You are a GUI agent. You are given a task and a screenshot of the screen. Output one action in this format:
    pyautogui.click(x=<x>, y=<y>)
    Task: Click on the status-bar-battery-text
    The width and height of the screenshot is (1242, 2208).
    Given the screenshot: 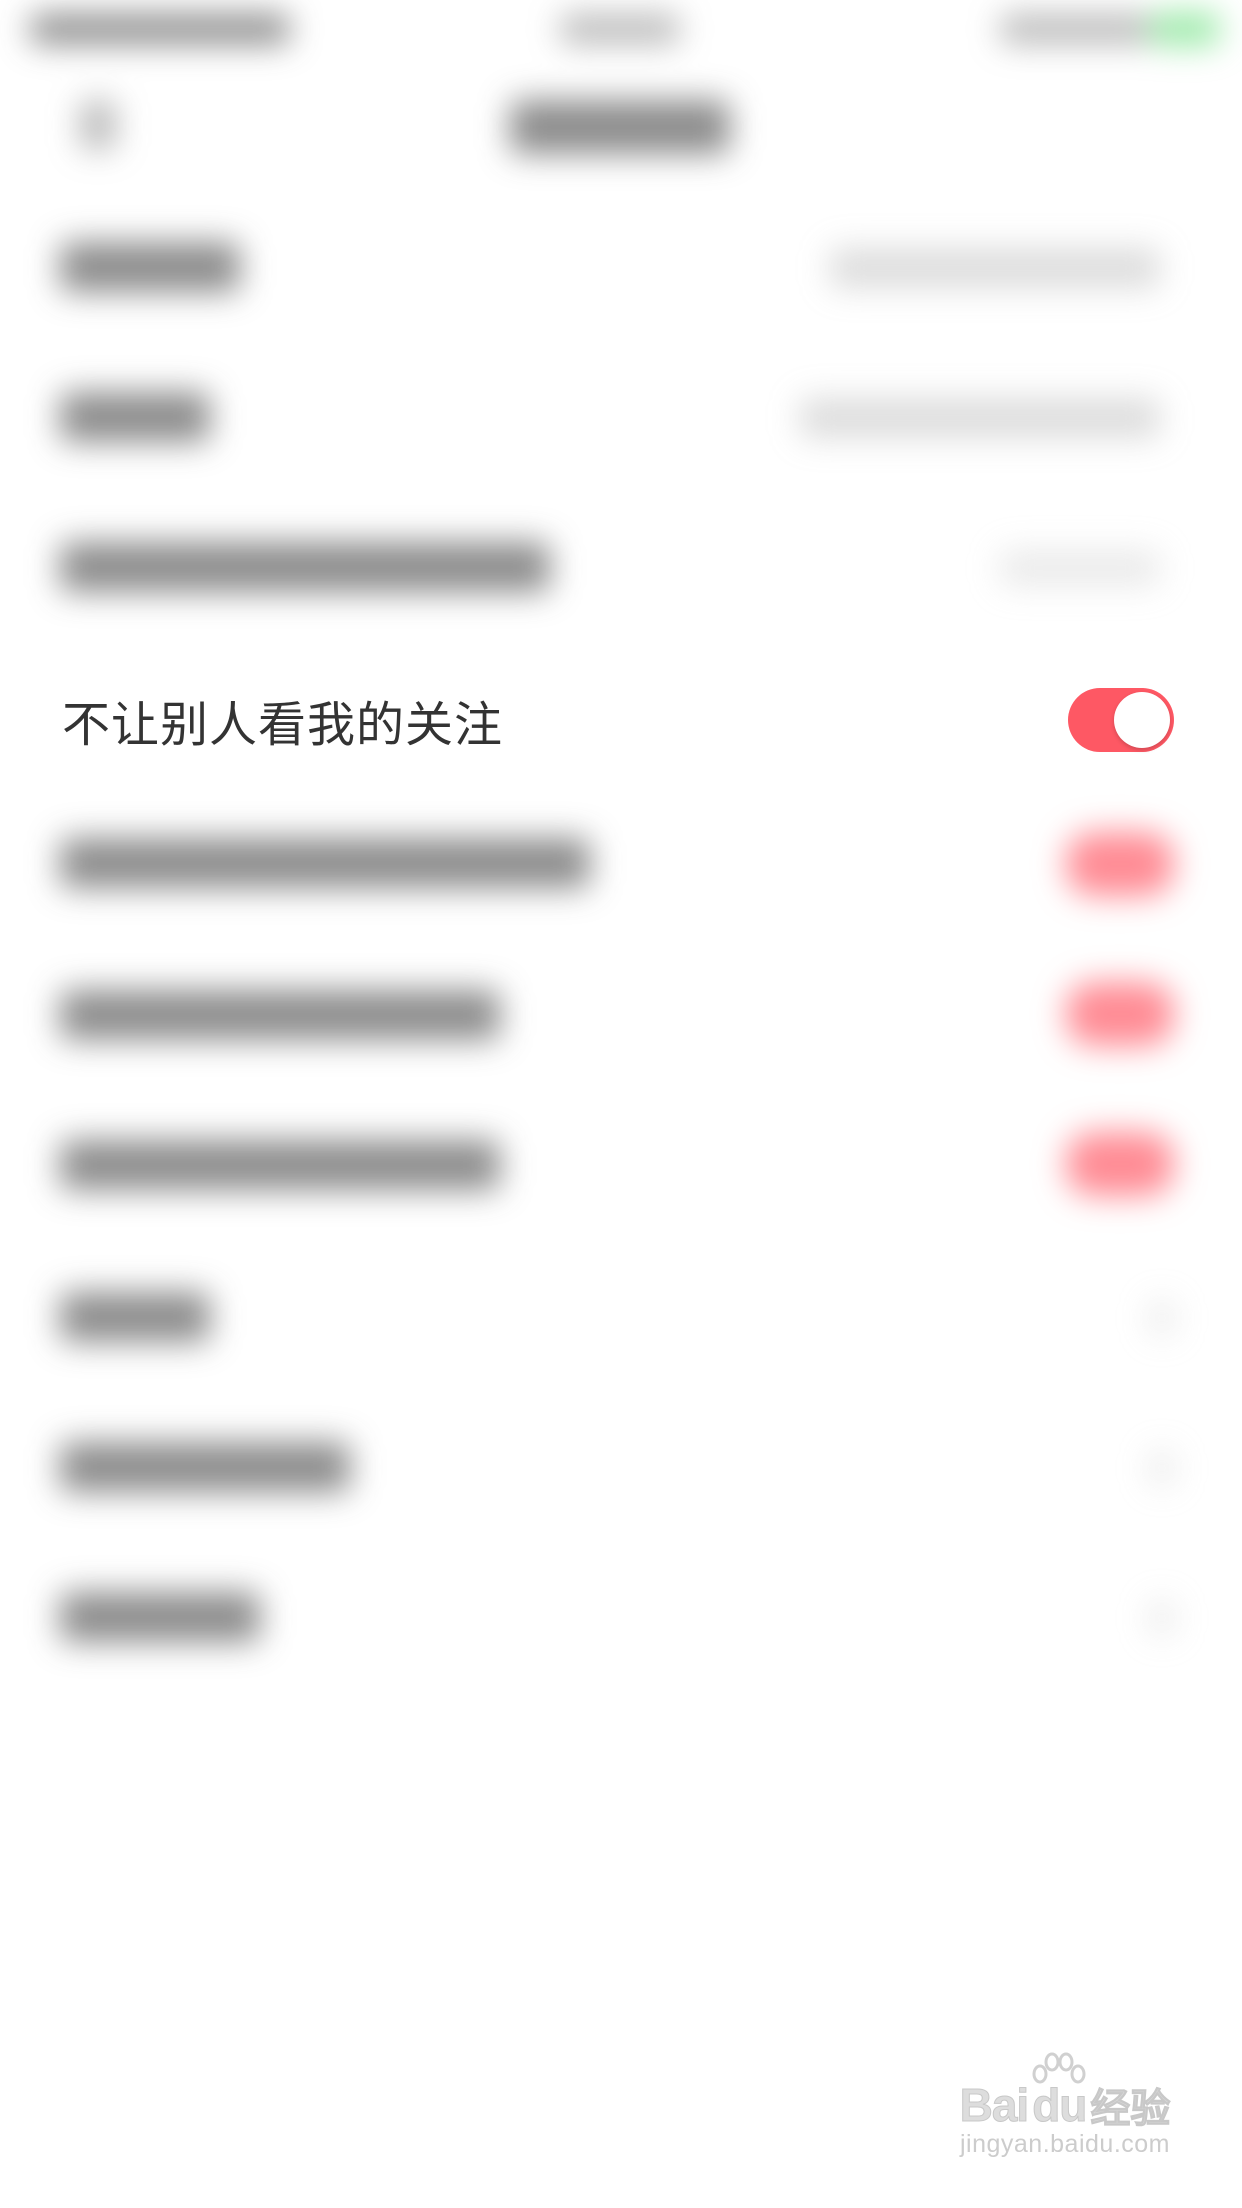 What is the action you would take?
    pyautogui.click(x=1075, y=29)
    